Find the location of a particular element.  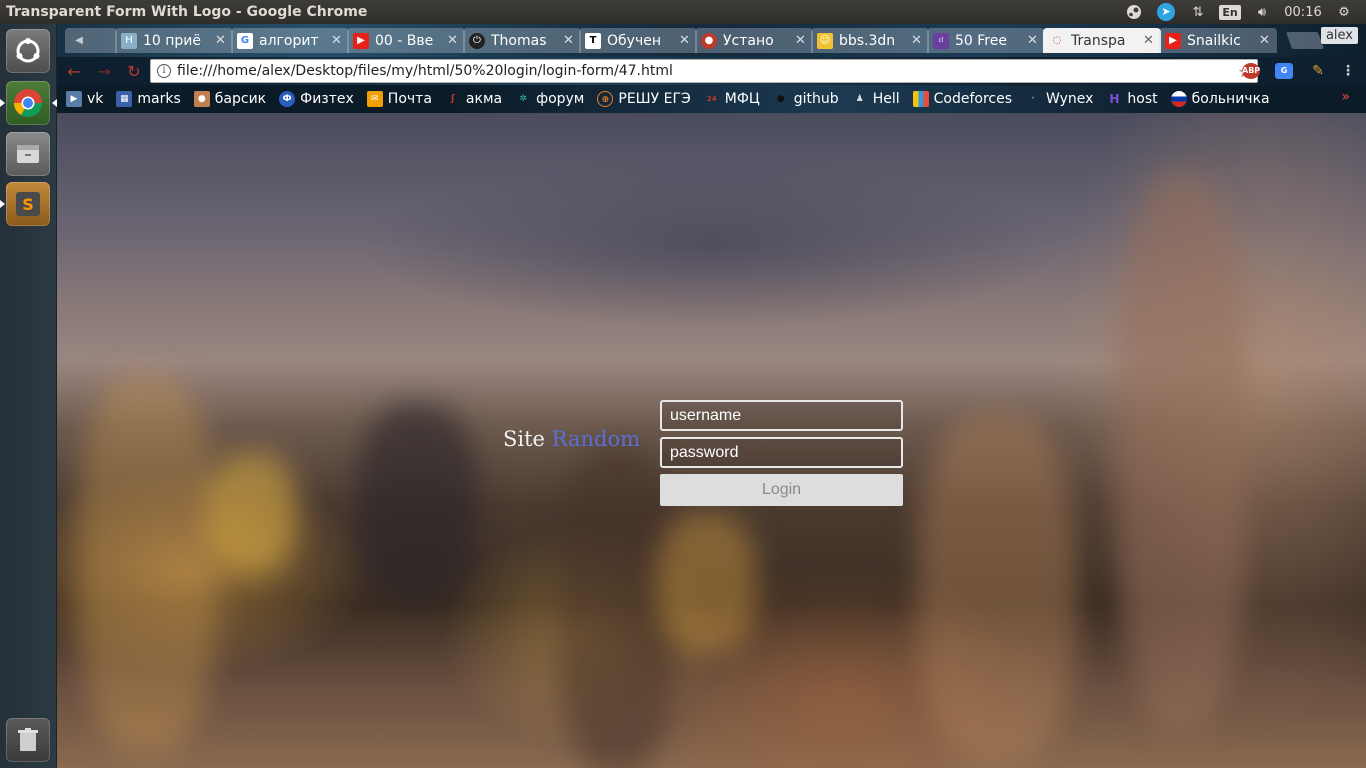

network-icon: ⇅ is located at coordinates (1198, 12).